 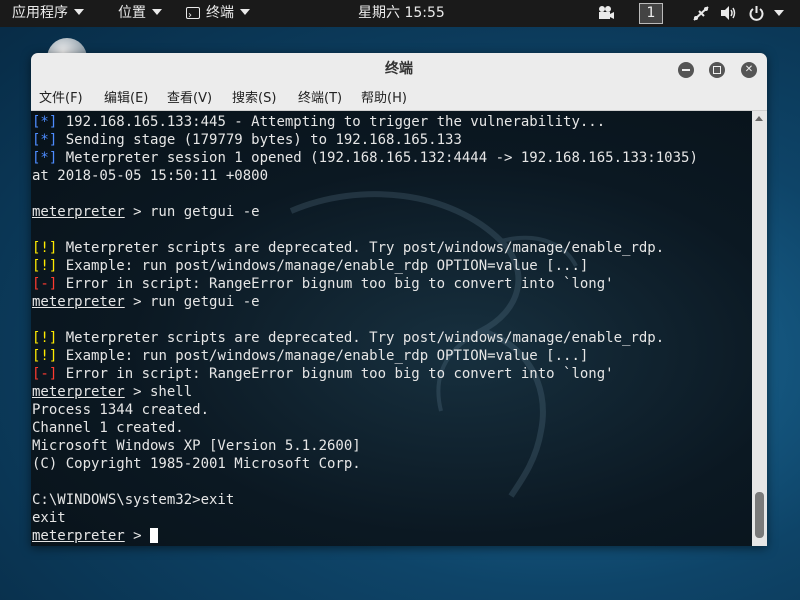 I want to click on workspace-number: 1, so click(x=651, y=13).